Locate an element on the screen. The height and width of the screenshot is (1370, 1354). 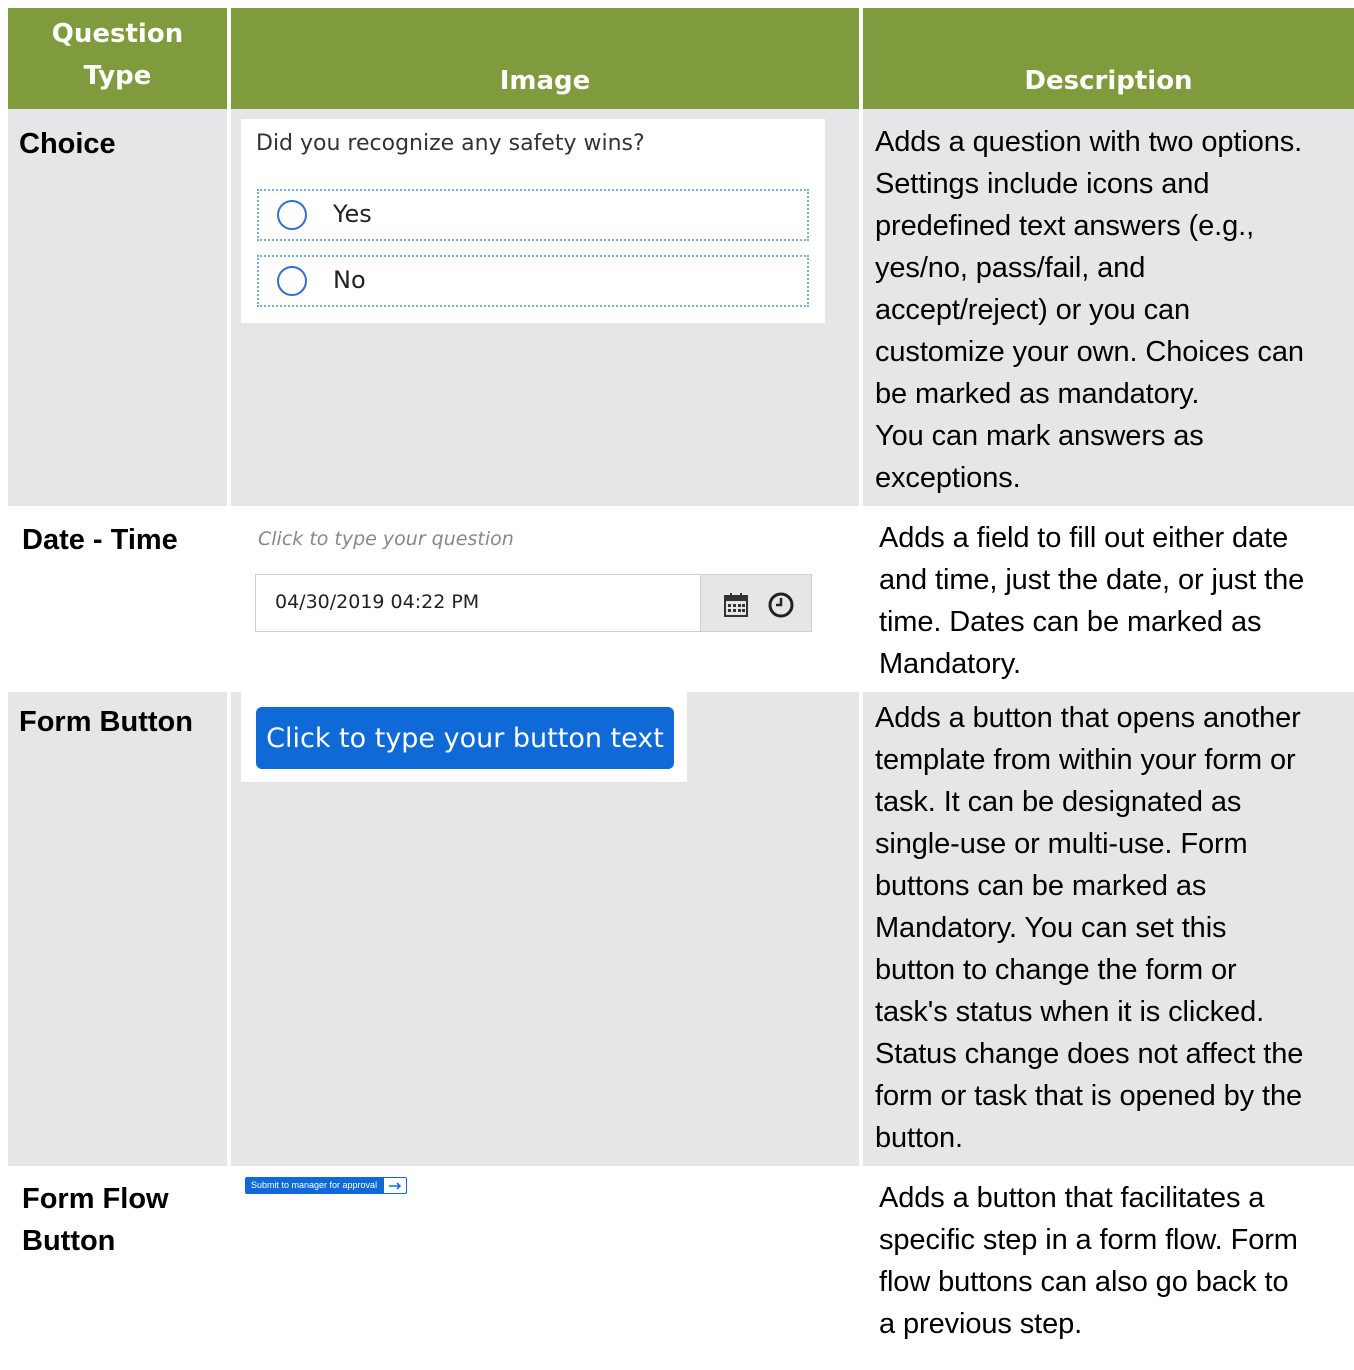
choice-option-no: No is located at coordinates (533, 281).